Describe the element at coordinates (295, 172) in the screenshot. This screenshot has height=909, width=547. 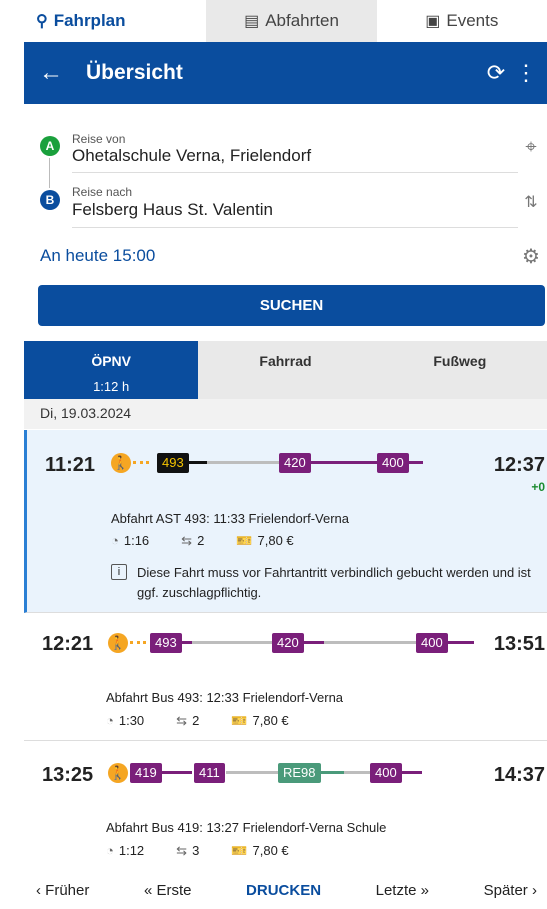
I see `from-divider` at that location.